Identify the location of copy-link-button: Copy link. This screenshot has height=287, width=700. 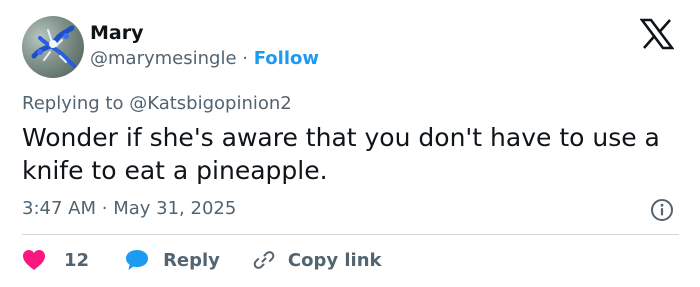
(317, 260).